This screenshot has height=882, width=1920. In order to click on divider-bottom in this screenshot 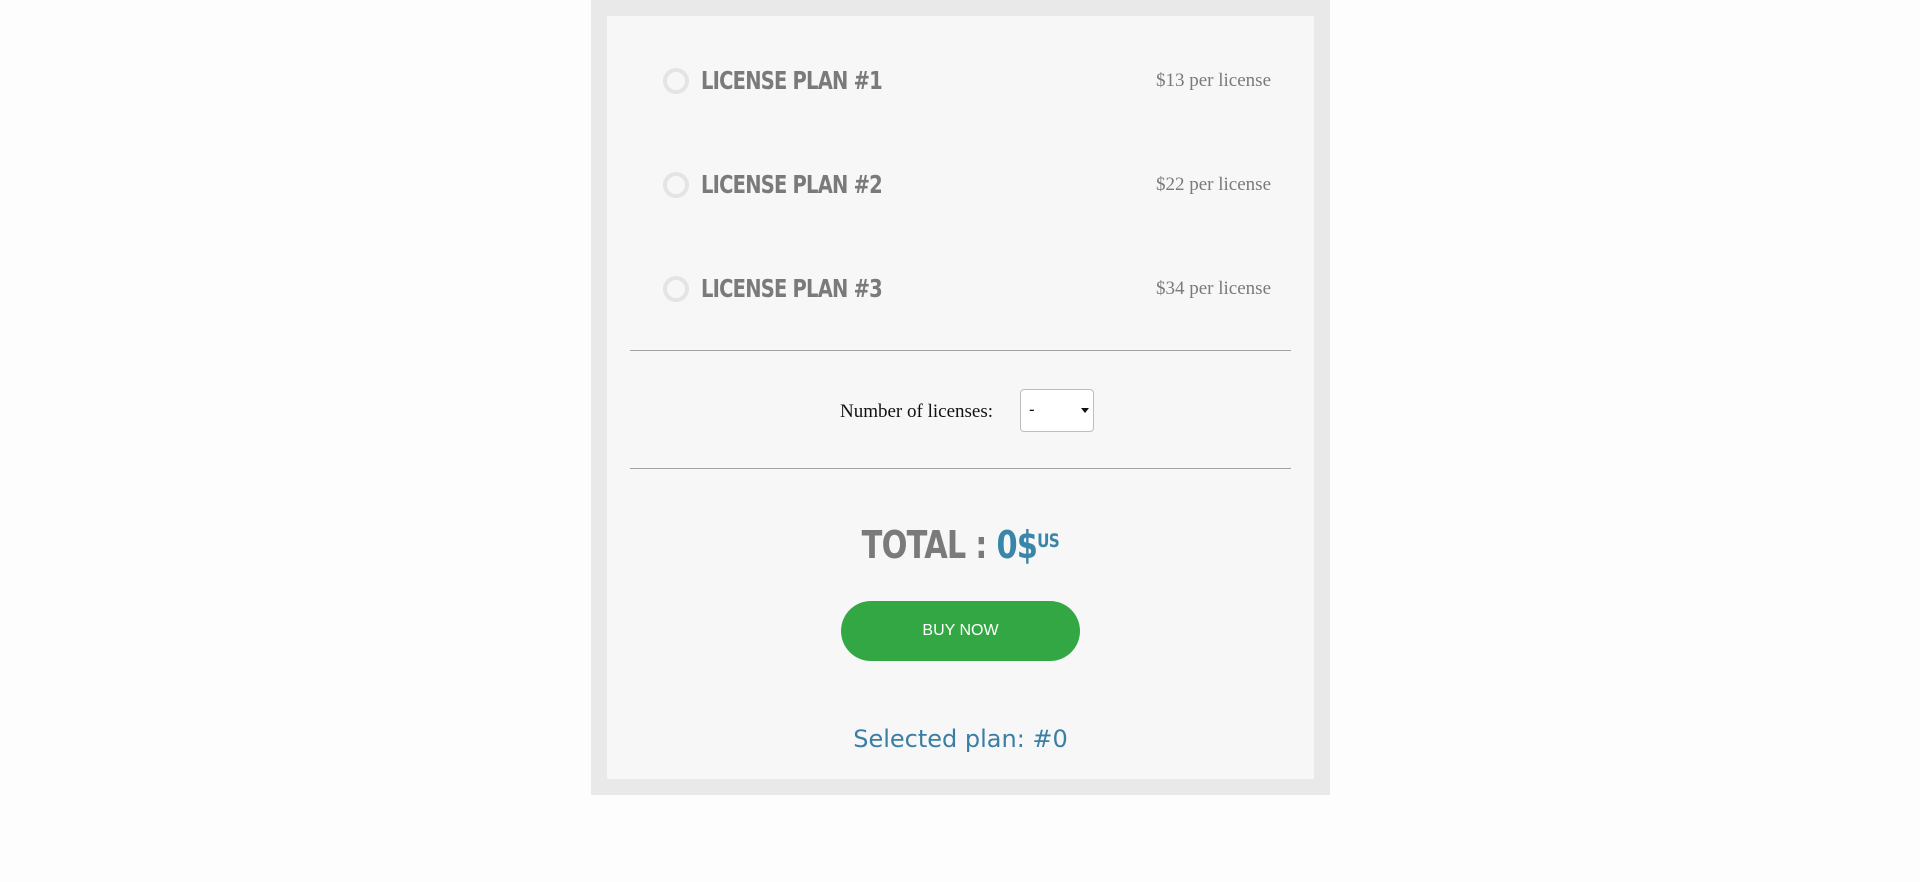, I will do `click(960, 468)`.